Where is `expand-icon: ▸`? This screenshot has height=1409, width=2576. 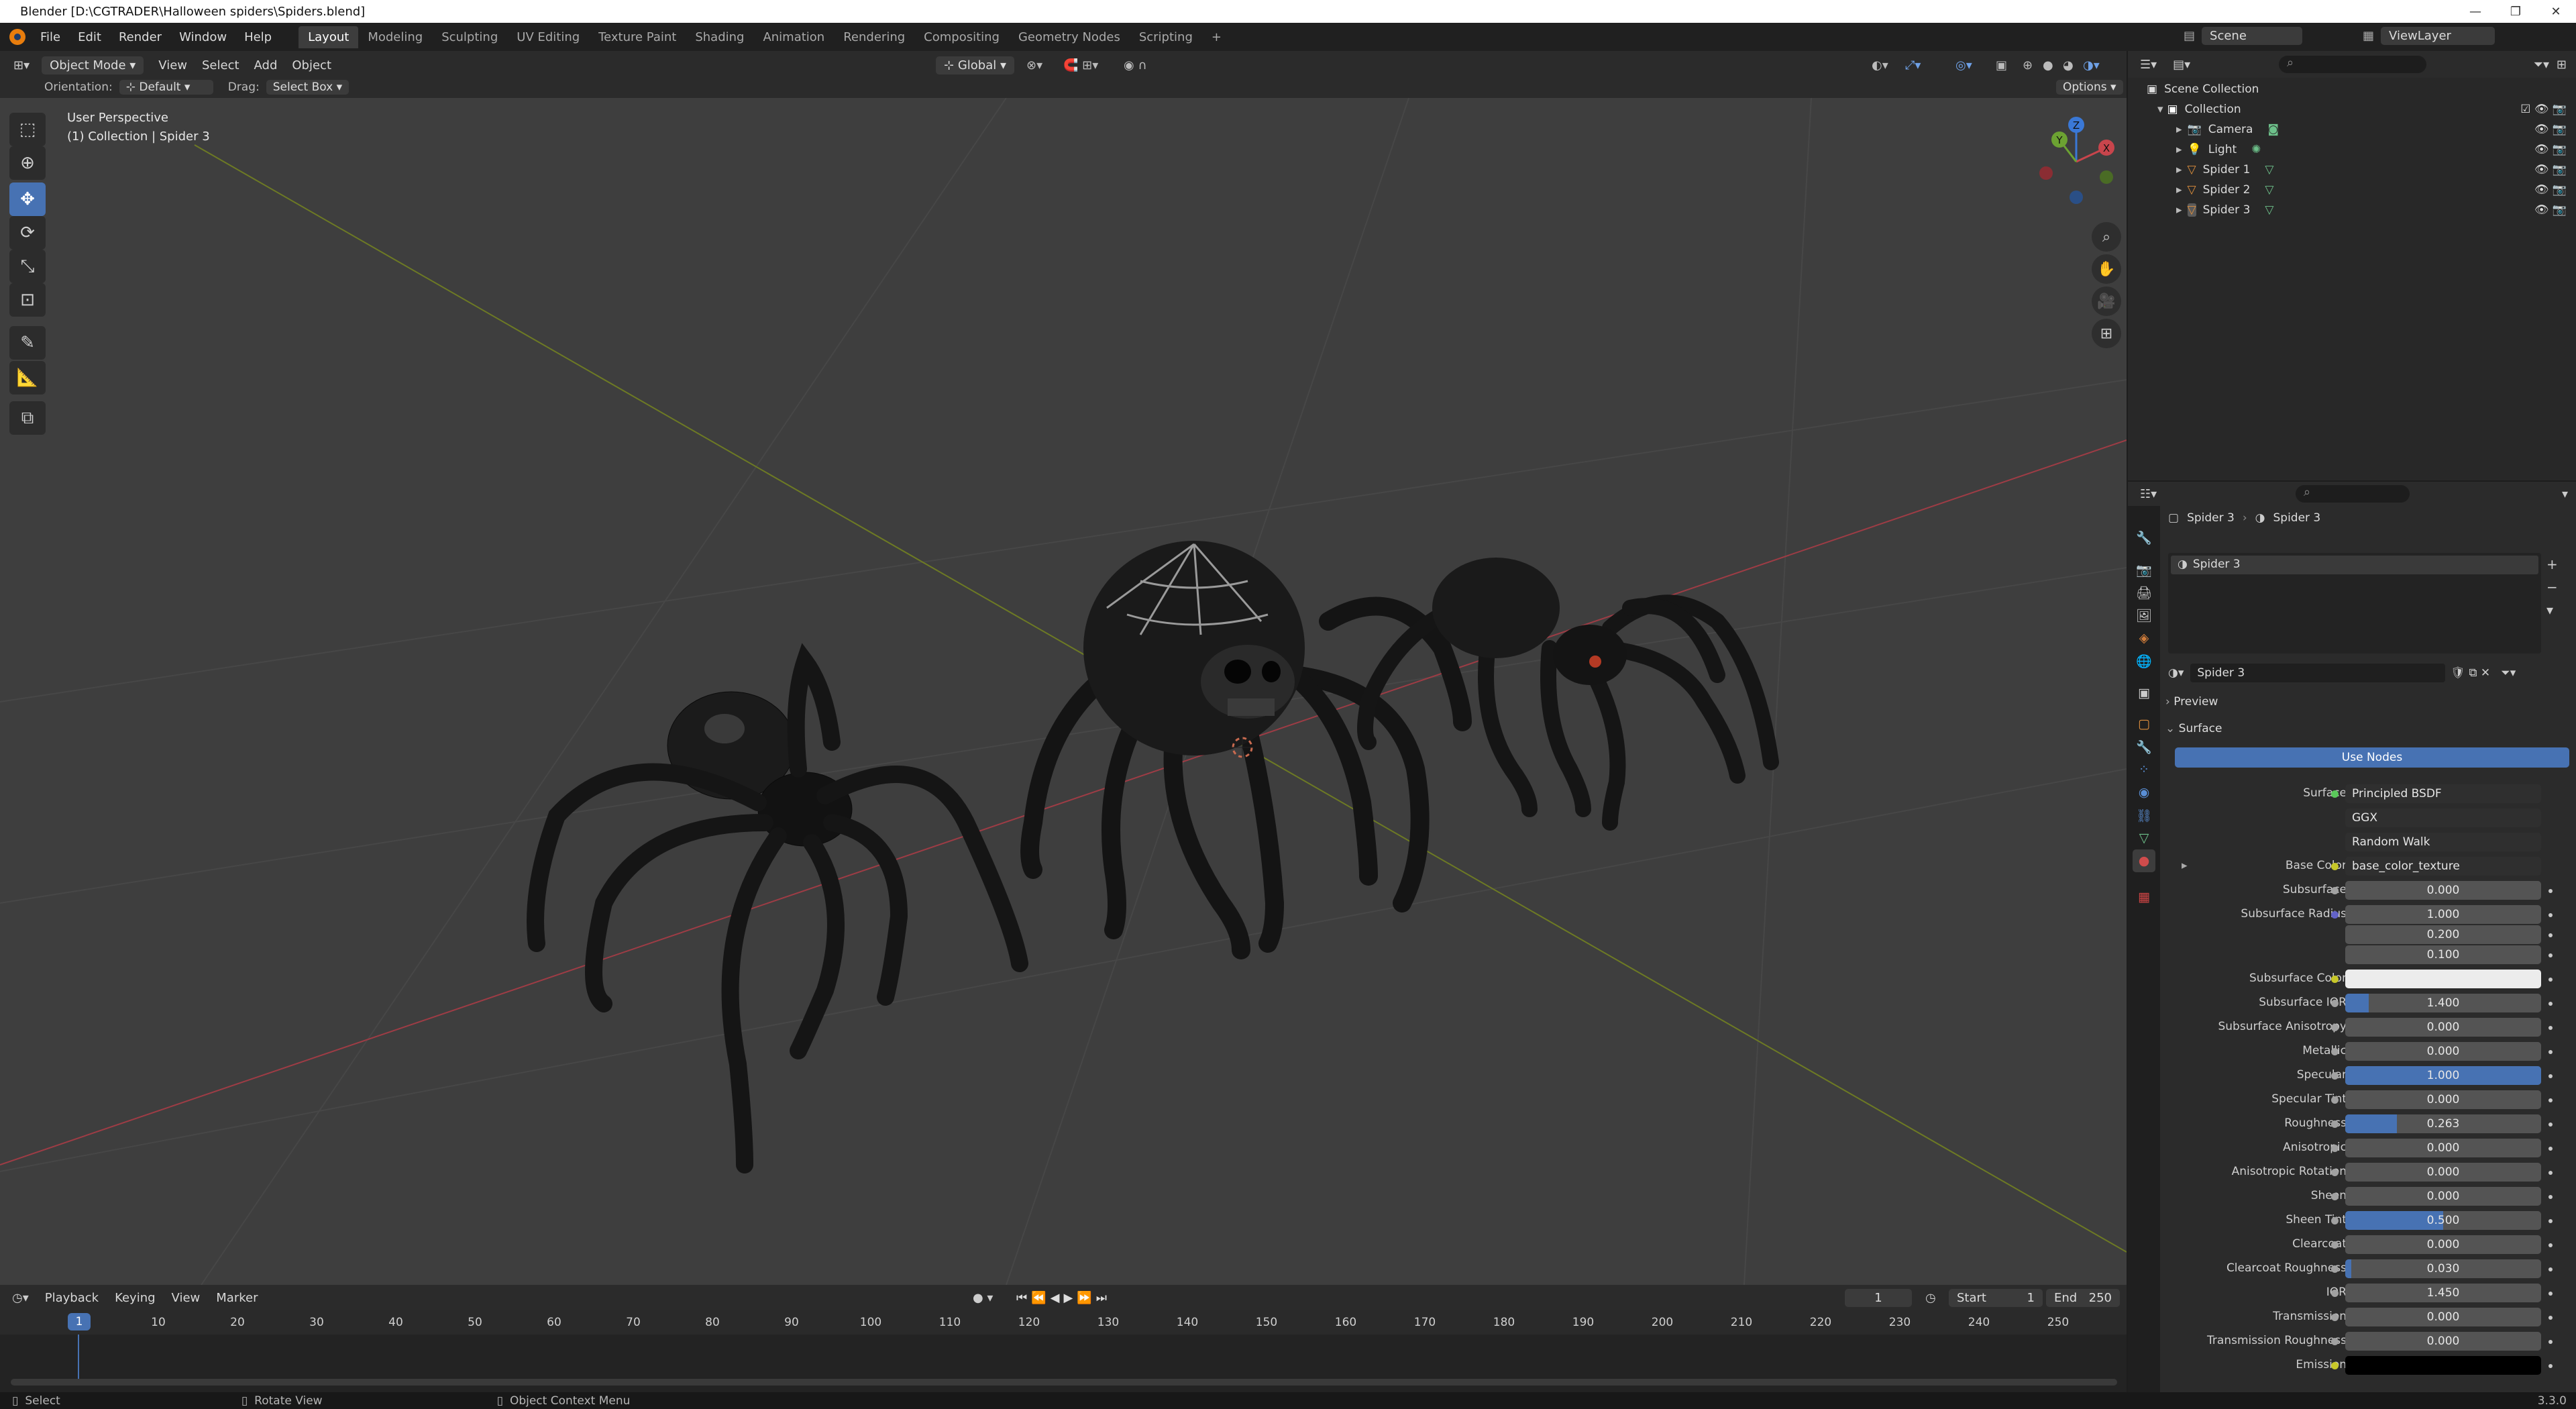
expand-icon: ▸ is located at coordinates (2185, 865).